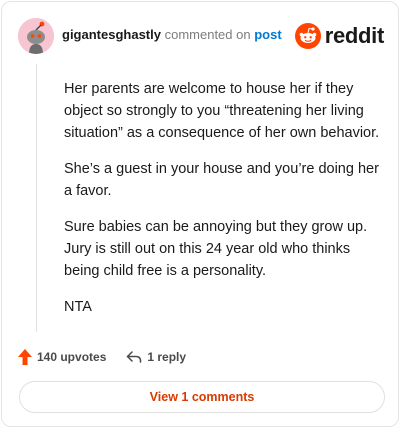 This screenshot has width=400, height=428. I want to click on comment-header: gigantesghastly commented on post reddit, so click(201, 36).